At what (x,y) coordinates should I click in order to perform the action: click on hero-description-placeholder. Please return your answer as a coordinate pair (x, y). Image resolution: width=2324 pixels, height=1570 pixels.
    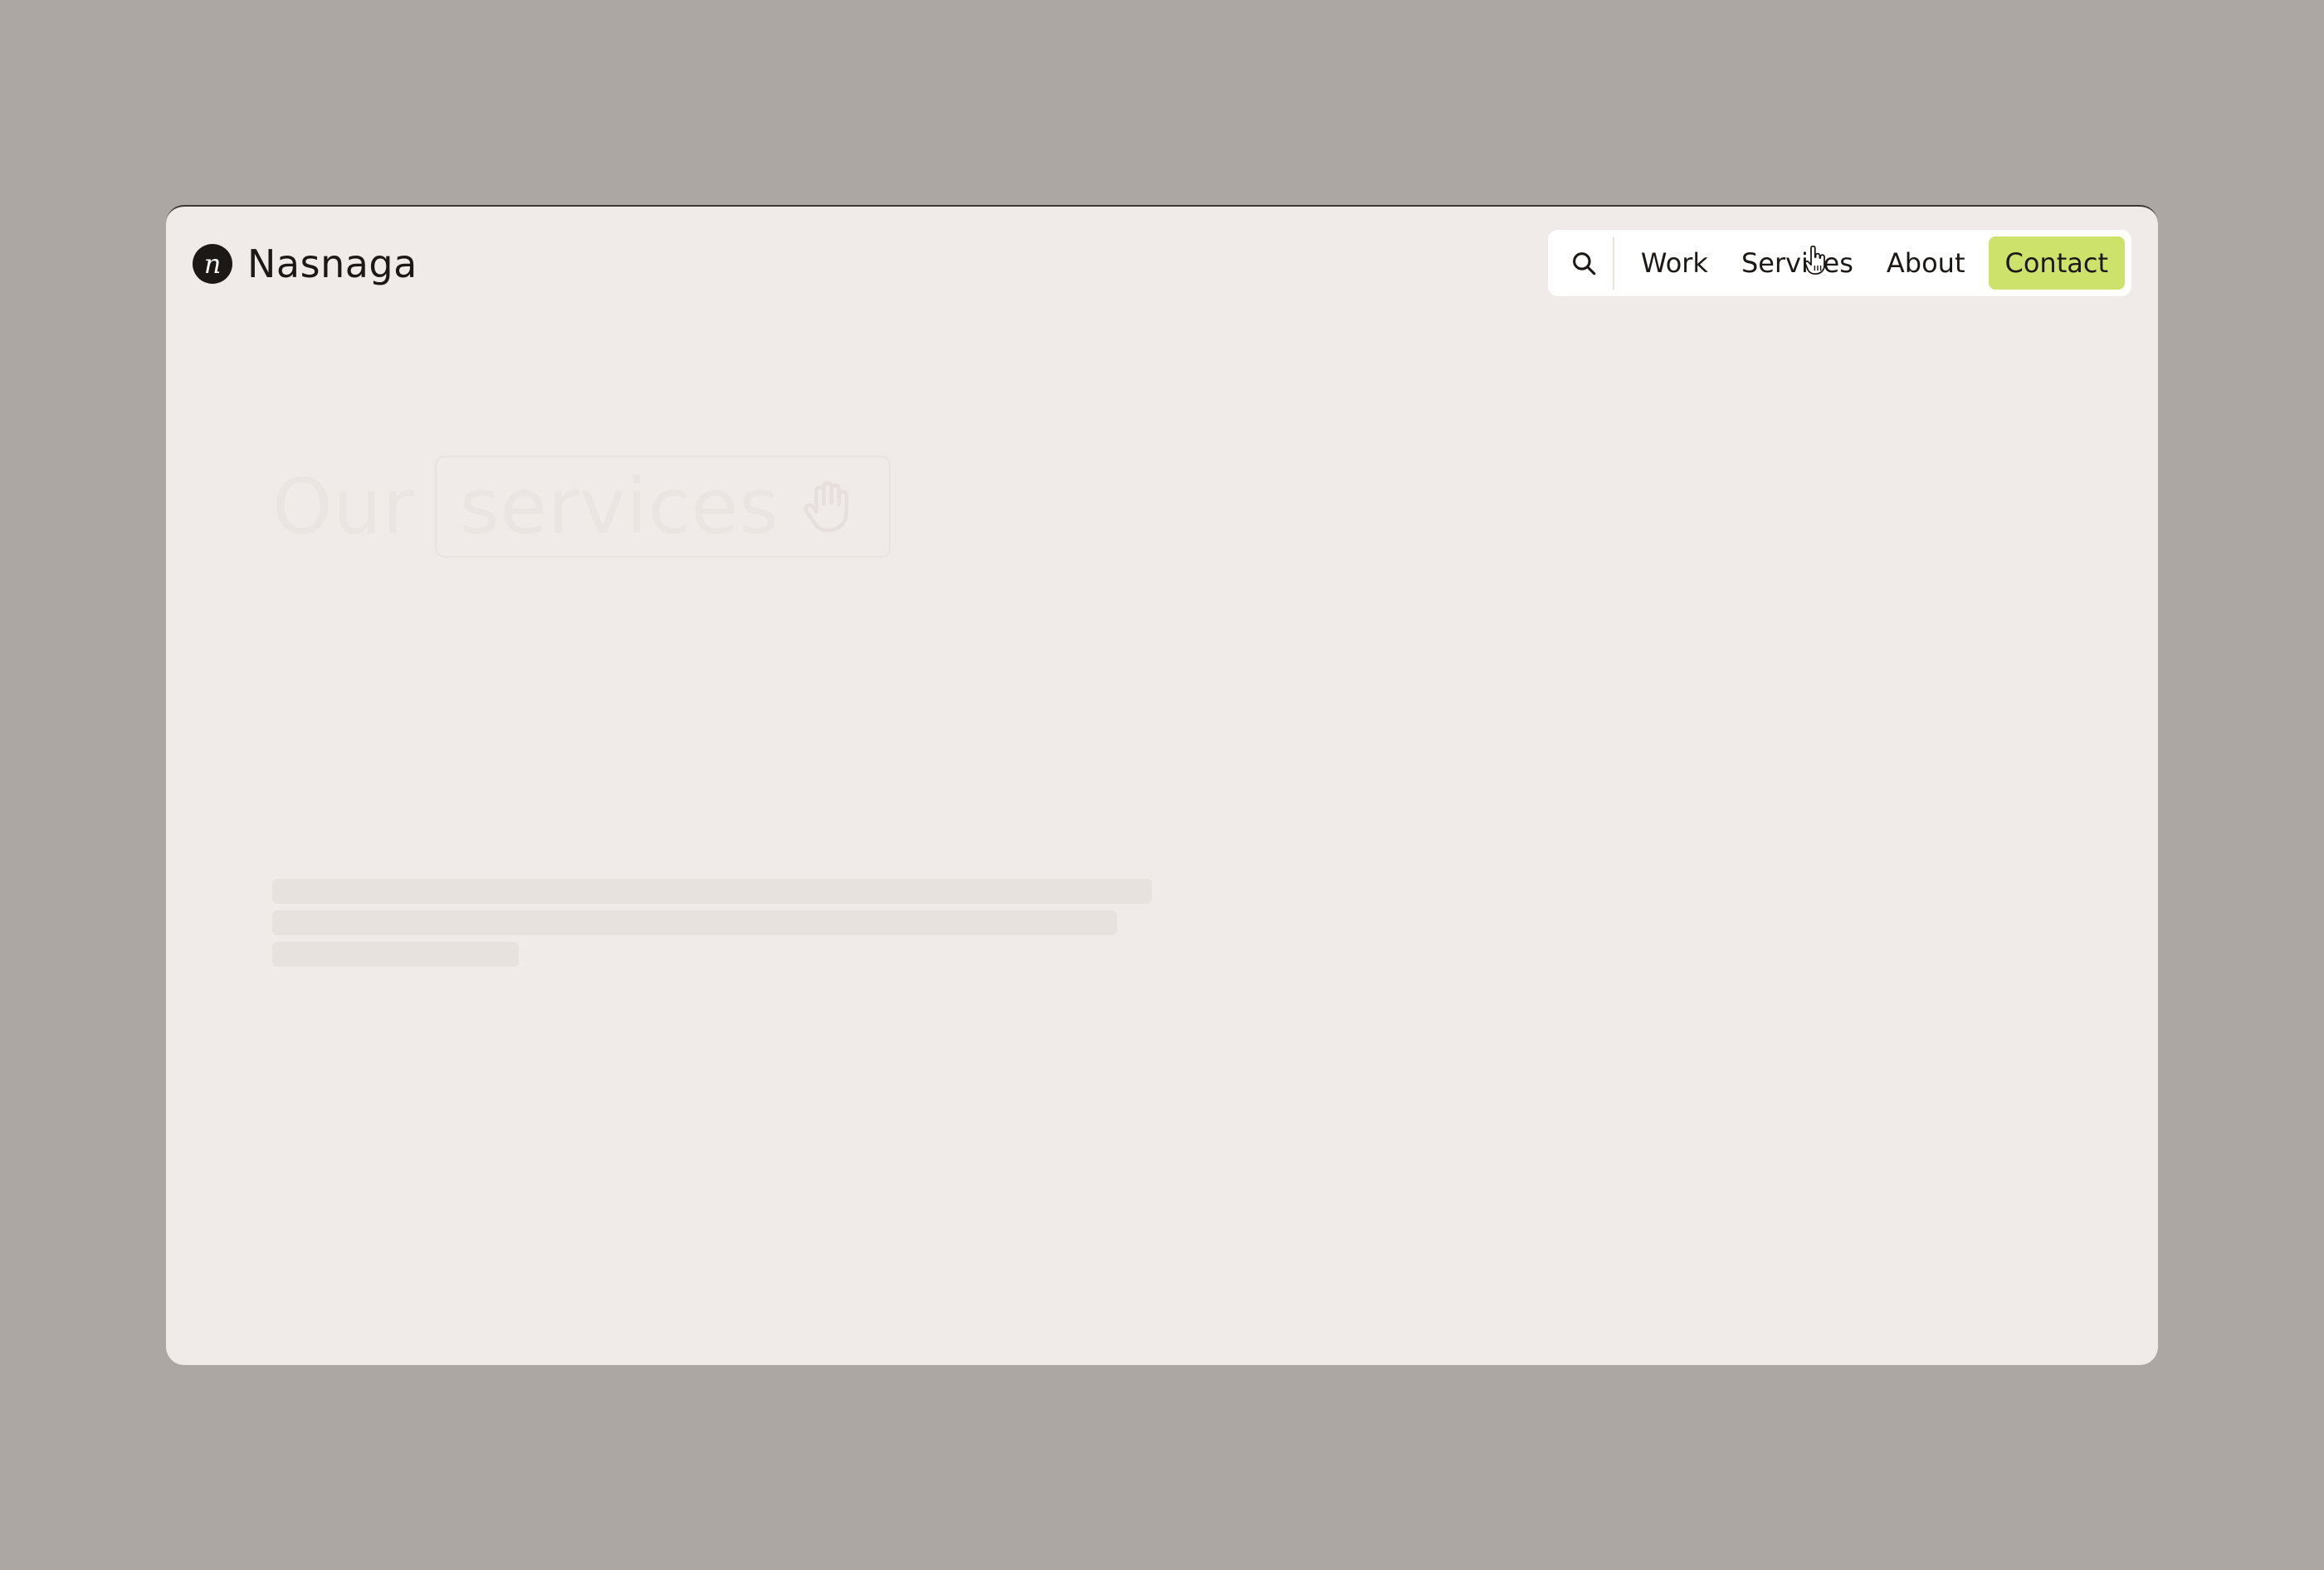
    Looking at the image, I should click on (712, 923).